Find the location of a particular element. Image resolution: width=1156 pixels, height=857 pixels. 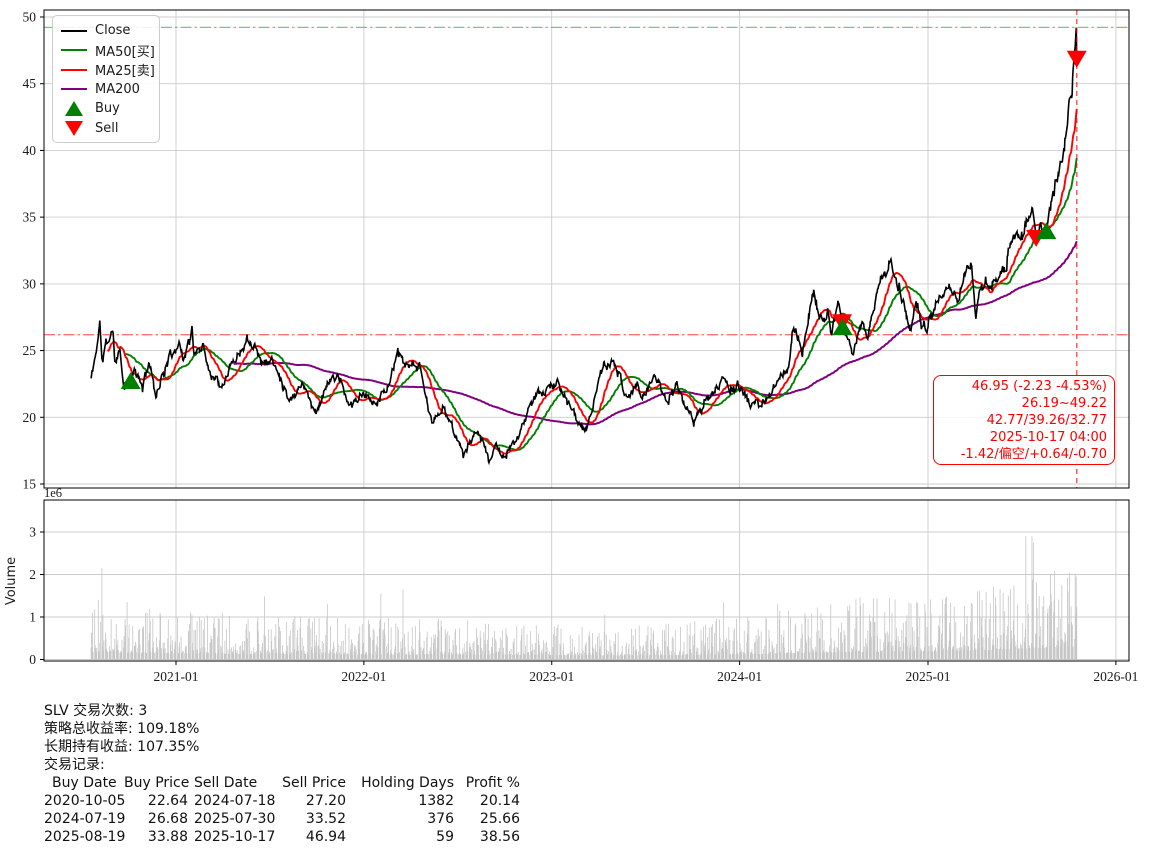

price-y-tick-label: 30 is located at coordinates (30, 283).